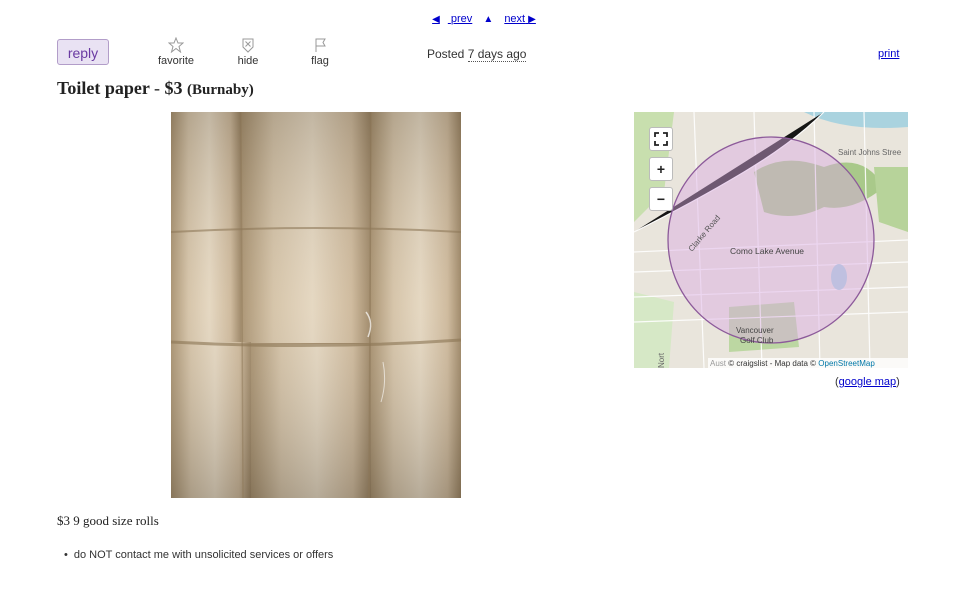  What do you see at coordinates (446, 54) in the screenshot?
I see `posted-label: Posted` at bounding box center [446, 54].